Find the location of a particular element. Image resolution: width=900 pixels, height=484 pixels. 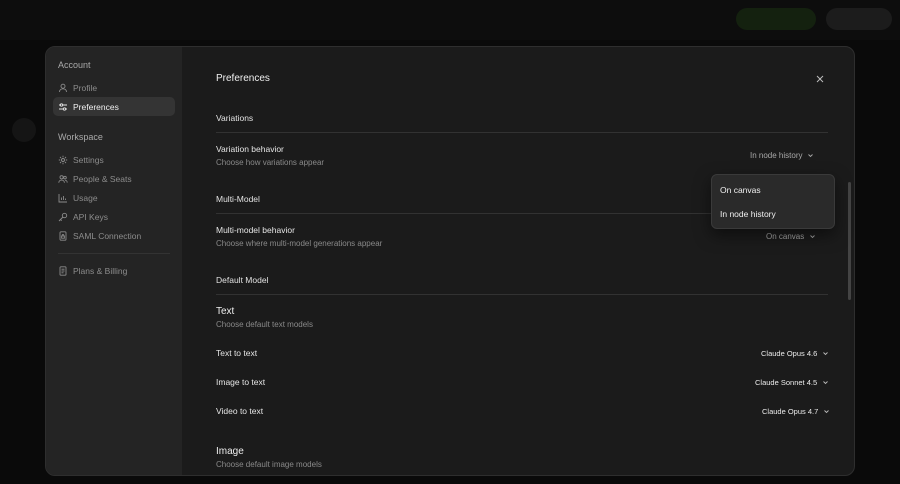

image-to-text-dropdown: Claude Sonnet 4.5 is located at coordinates (792, 382).